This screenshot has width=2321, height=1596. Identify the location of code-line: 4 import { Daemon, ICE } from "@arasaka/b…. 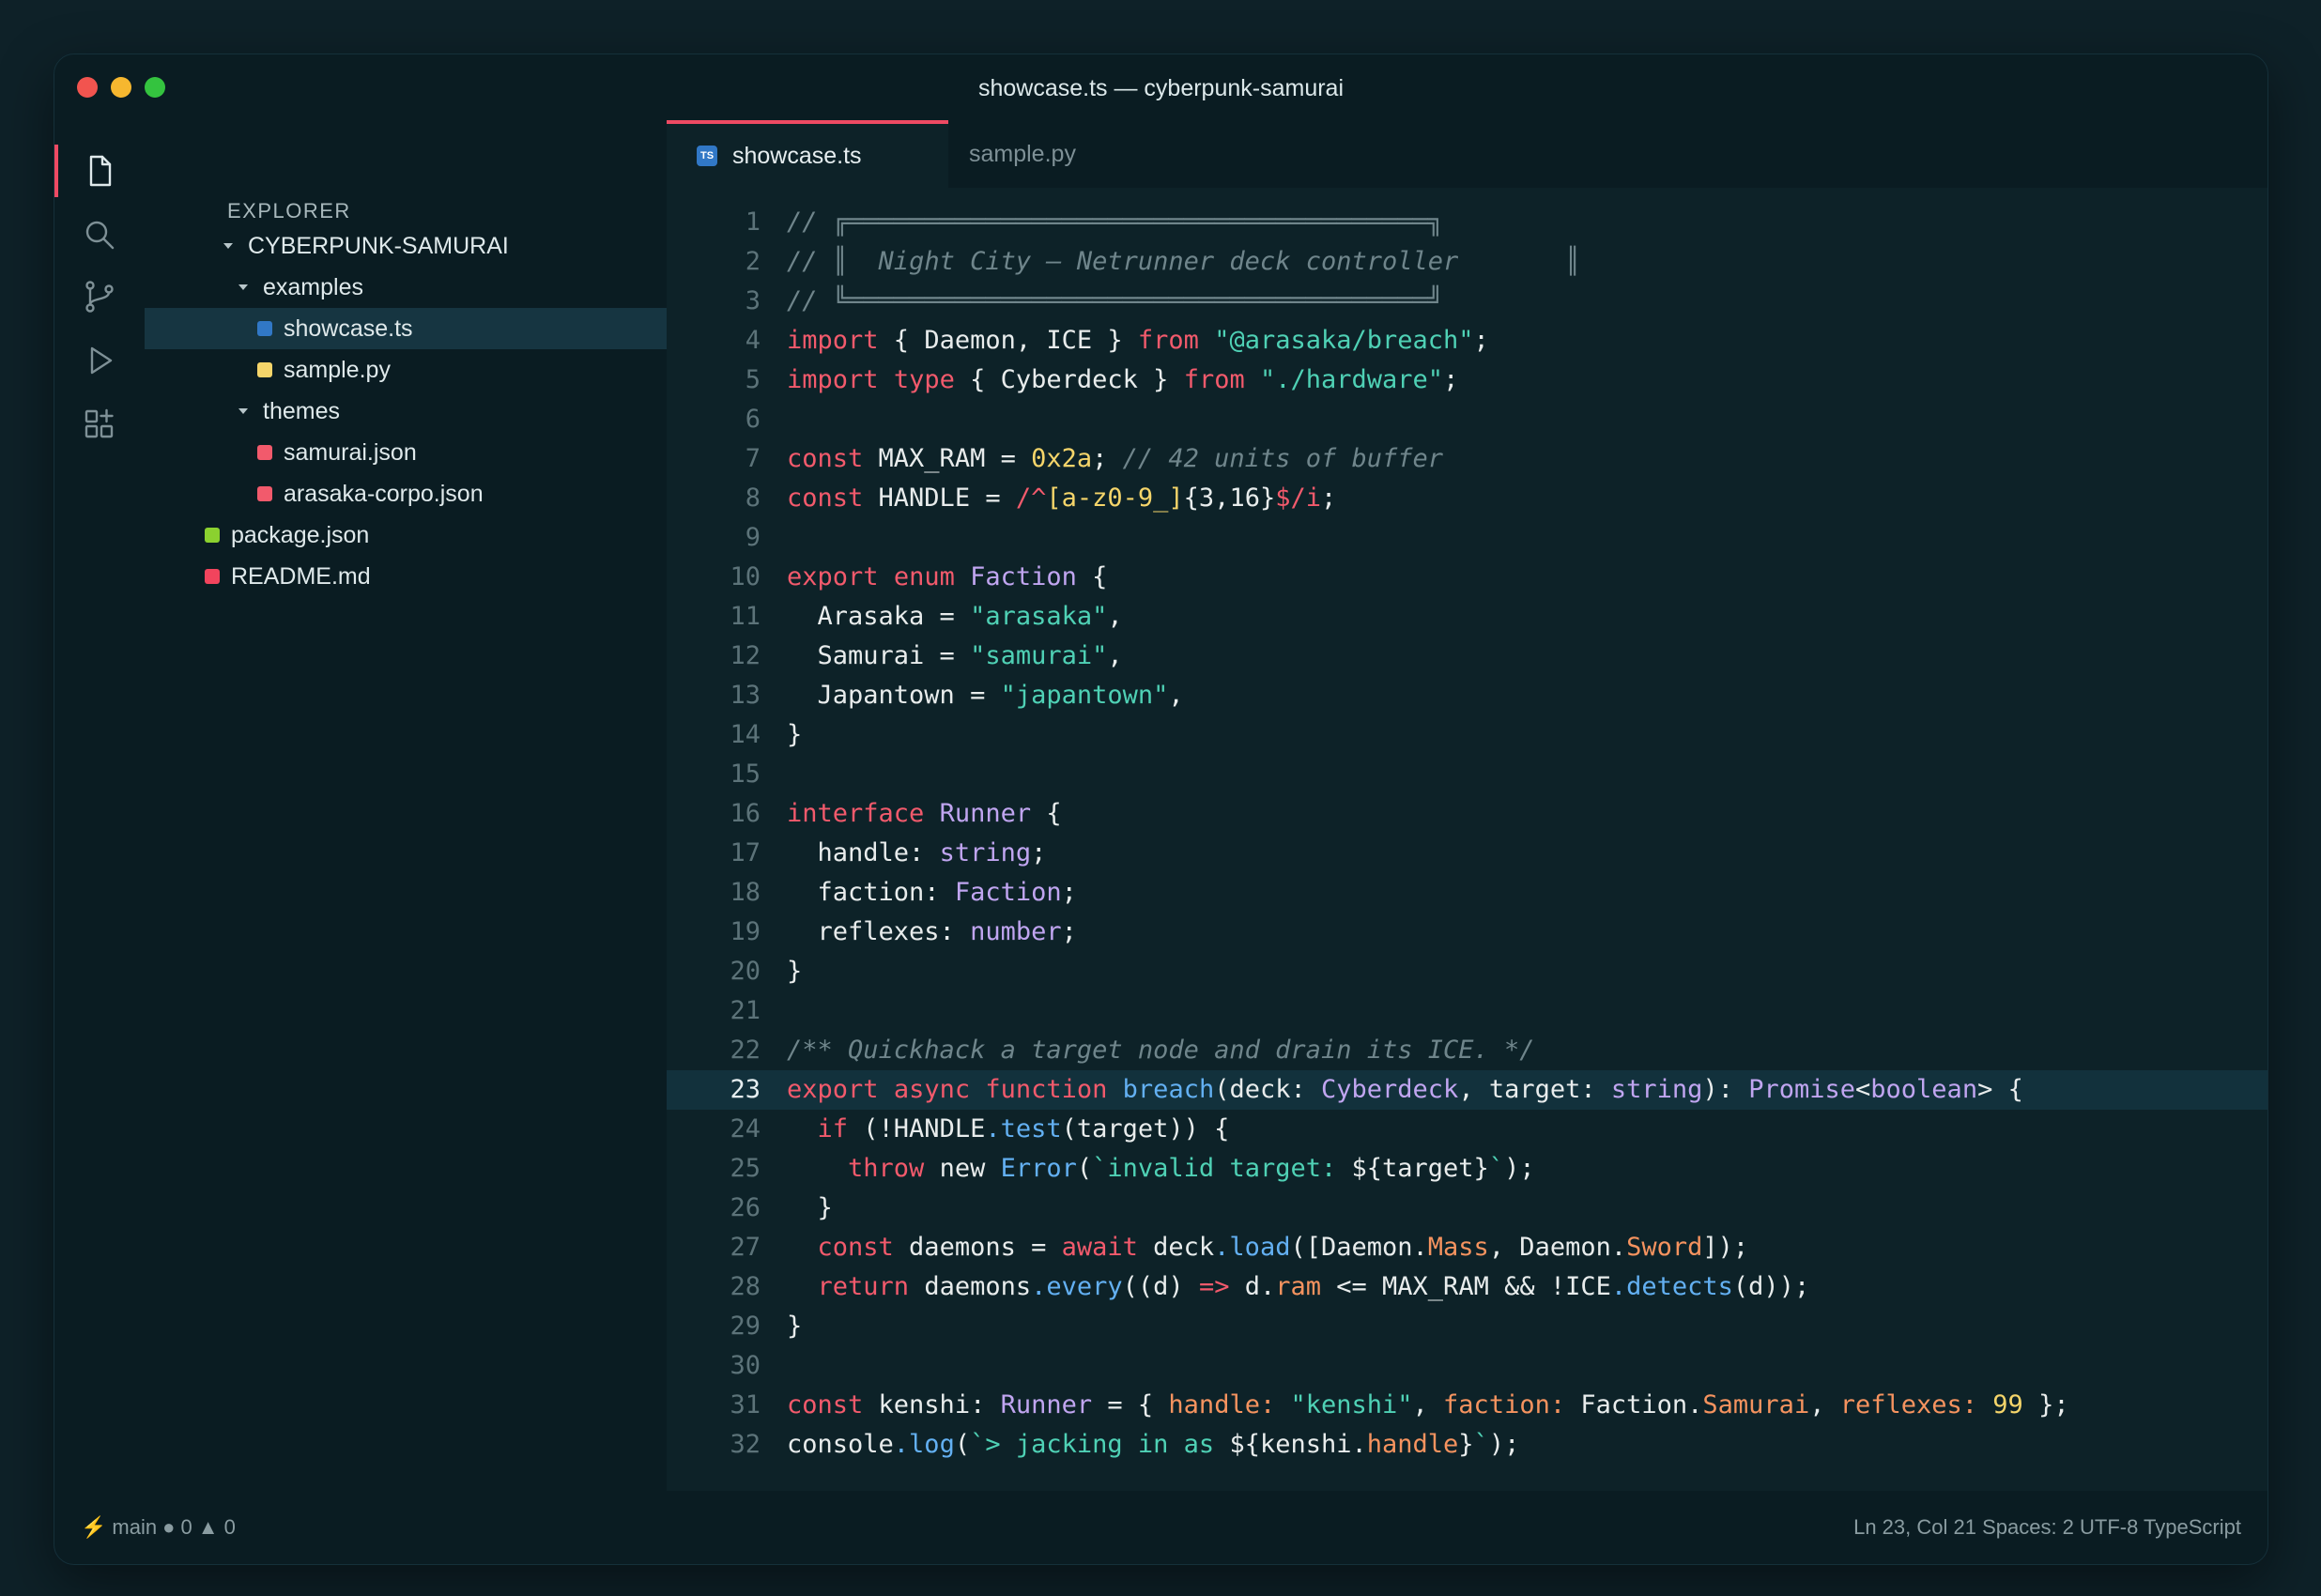
(1467, 341).